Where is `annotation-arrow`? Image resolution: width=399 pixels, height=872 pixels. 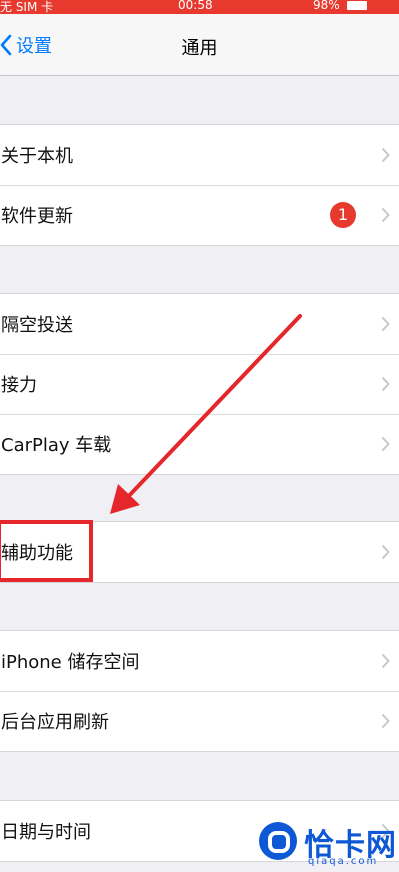 annotation-arrow is located at coordinates (206, 414).